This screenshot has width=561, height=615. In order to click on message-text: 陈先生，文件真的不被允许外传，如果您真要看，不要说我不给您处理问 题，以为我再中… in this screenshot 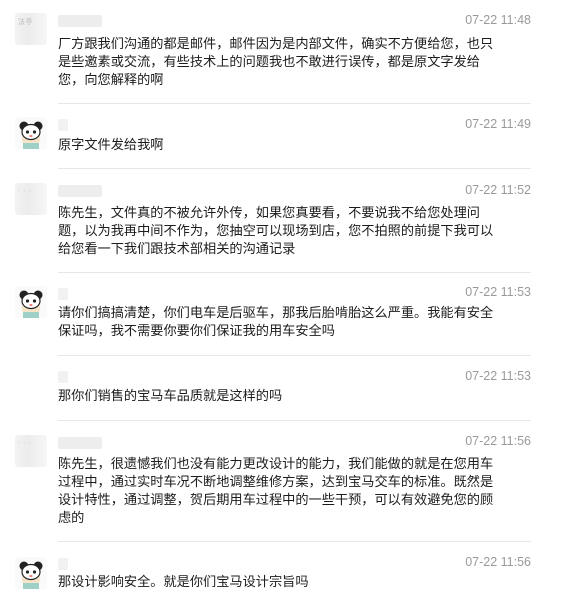, I will do `click(276, 231)`.